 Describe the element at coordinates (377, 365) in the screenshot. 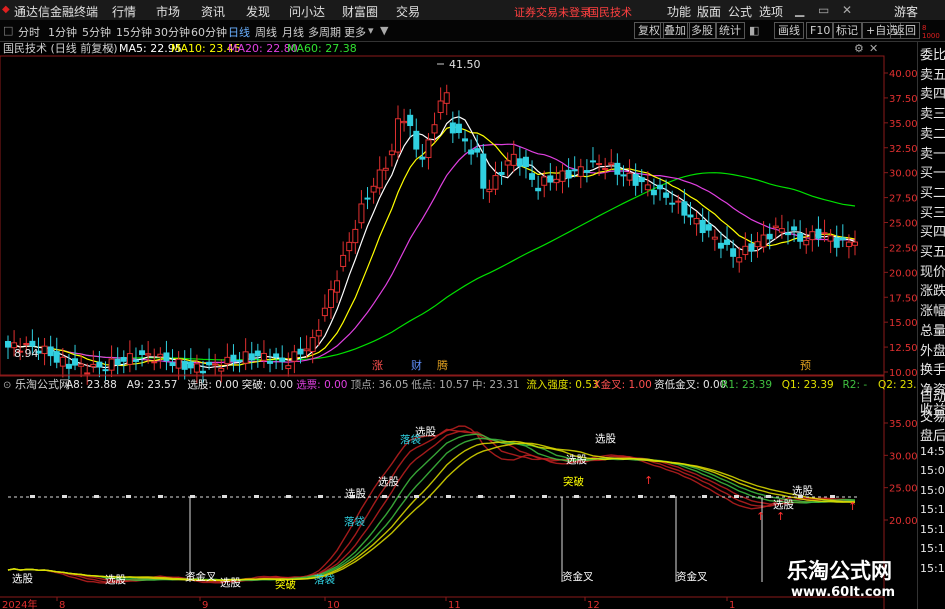

I see `event-marker-zhang: 涨` at that location.